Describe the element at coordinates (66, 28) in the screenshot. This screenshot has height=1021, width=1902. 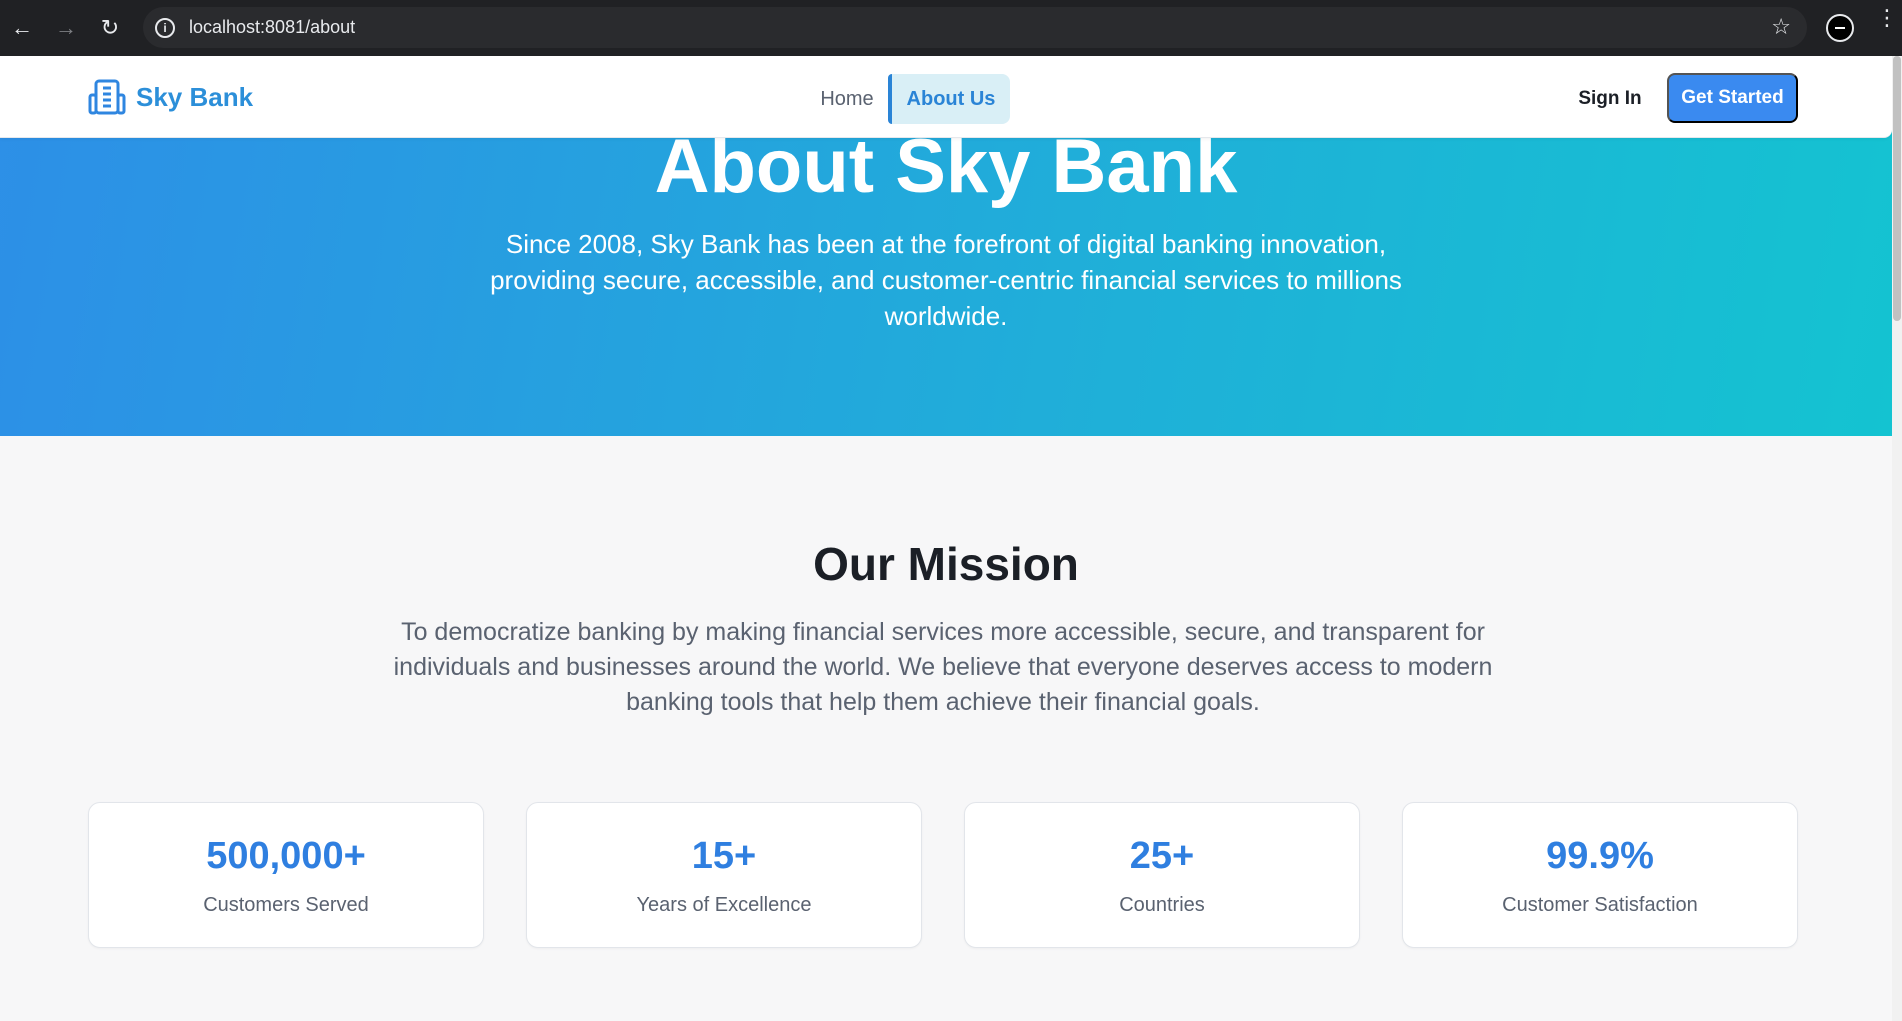
I see `forward-icon: →` at that location.